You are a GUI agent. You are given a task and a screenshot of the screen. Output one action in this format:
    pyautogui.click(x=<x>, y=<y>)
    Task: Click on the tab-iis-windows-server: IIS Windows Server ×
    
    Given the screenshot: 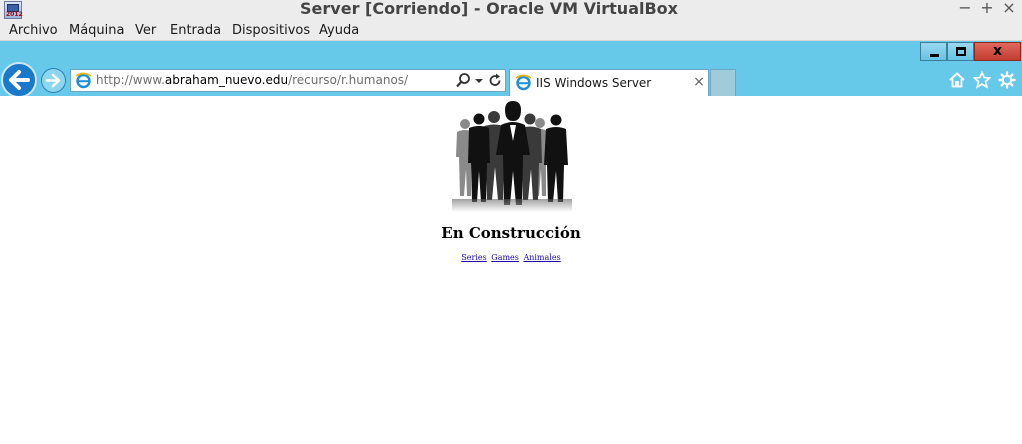 What is the action you would take?
    pyautogui.click(x=609, y=82)
    